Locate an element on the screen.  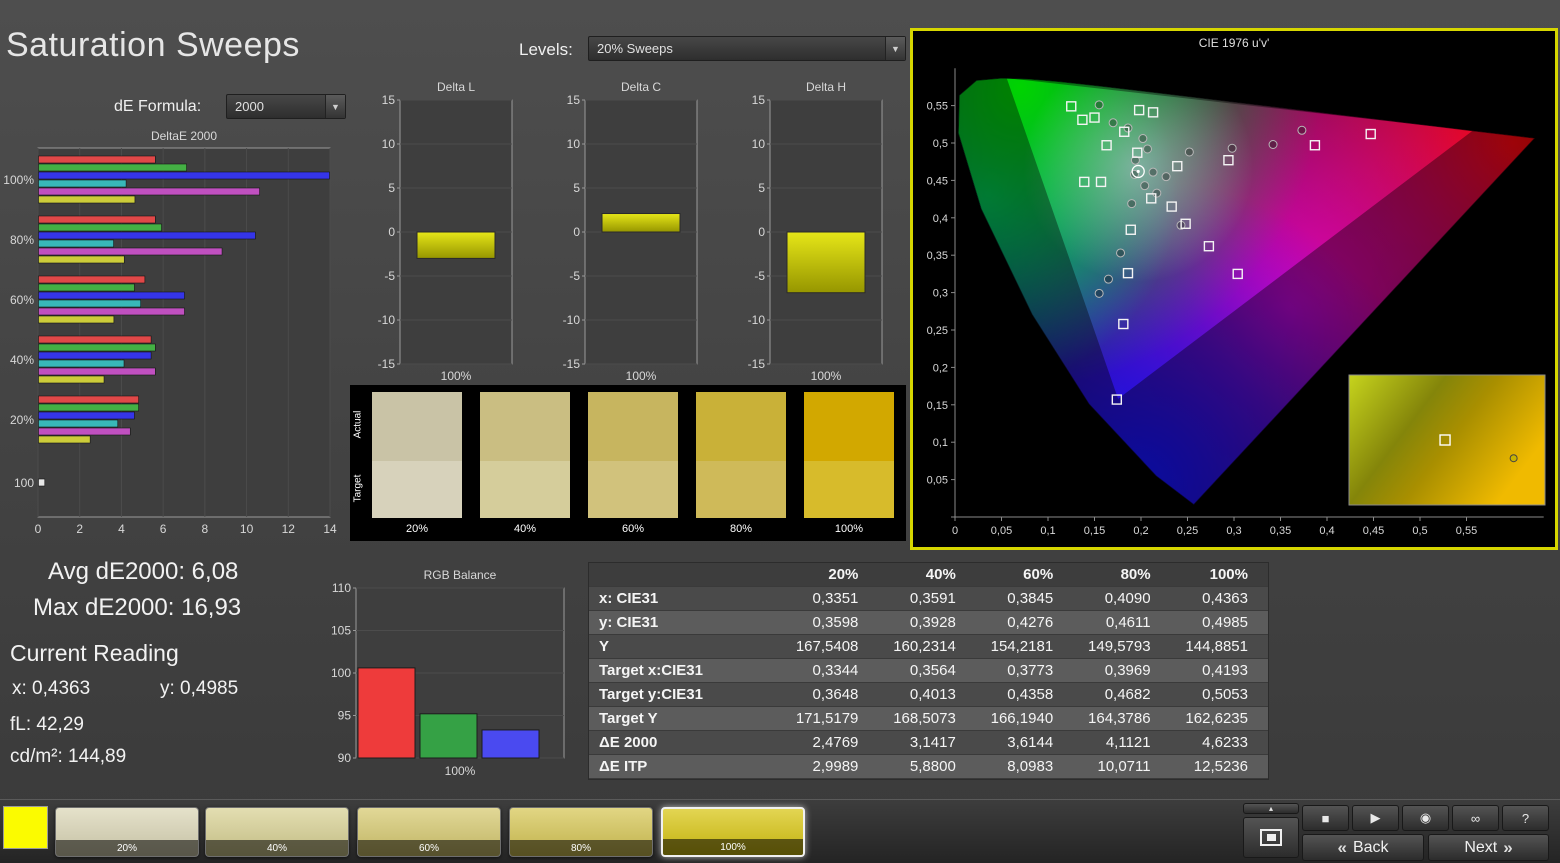
chevron-right-icon: » is located at coordinates (1508, 847).